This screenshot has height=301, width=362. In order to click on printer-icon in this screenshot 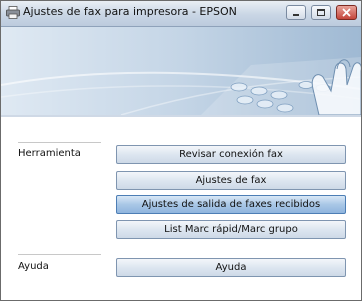, I will do `click(13, 12)`.